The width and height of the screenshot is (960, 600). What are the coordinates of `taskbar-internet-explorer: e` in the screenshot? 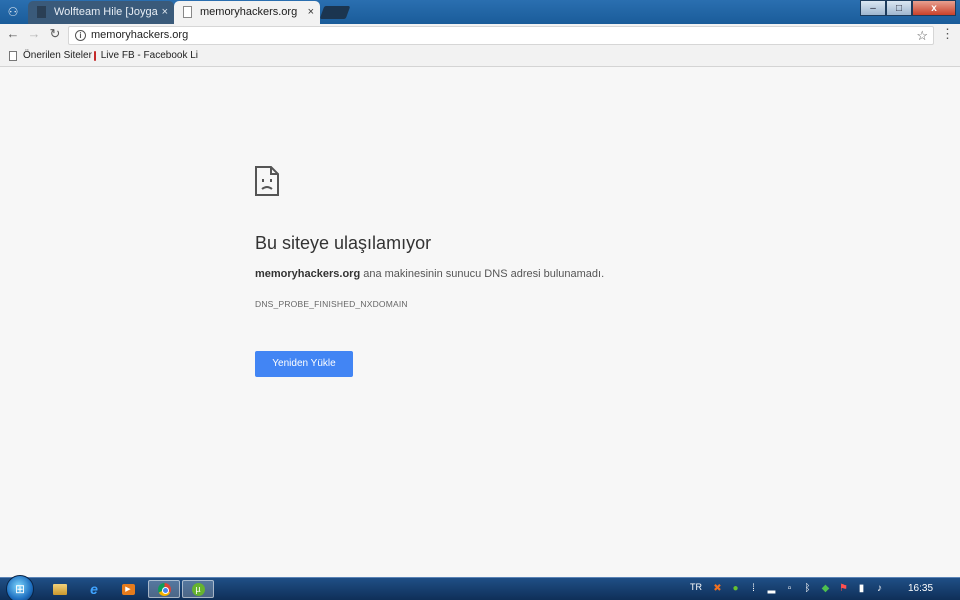 It's located at (94, 589).